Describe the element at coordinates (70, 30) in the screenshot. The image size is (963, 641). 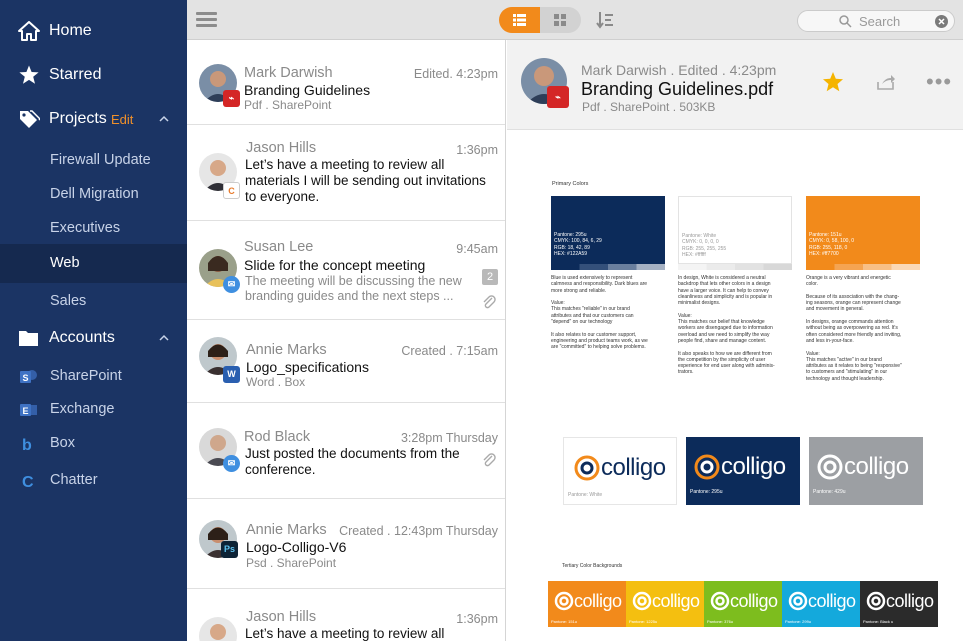
I see `nav-home-label: Home` at that location.